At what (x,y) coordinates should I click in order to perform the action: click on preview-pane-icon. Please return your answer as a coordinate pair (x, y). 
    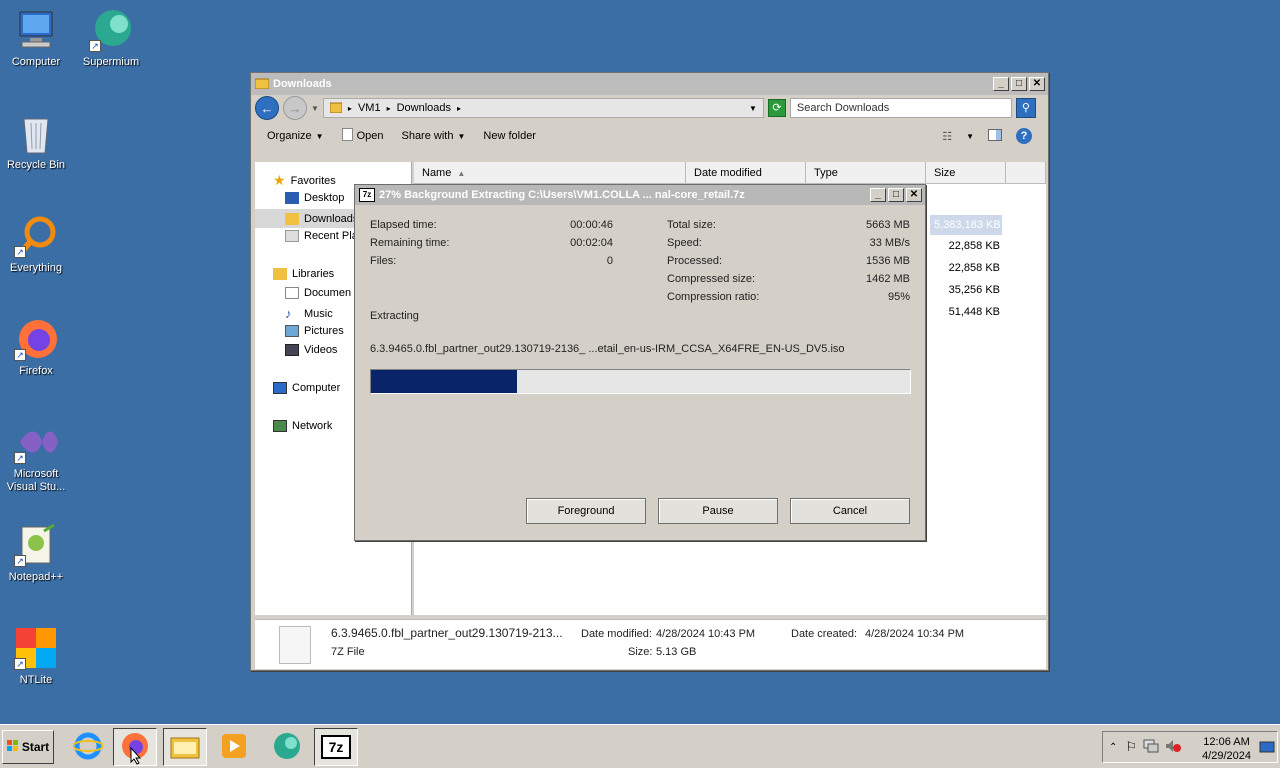
    Looking at the image, I should click on (995, 136).